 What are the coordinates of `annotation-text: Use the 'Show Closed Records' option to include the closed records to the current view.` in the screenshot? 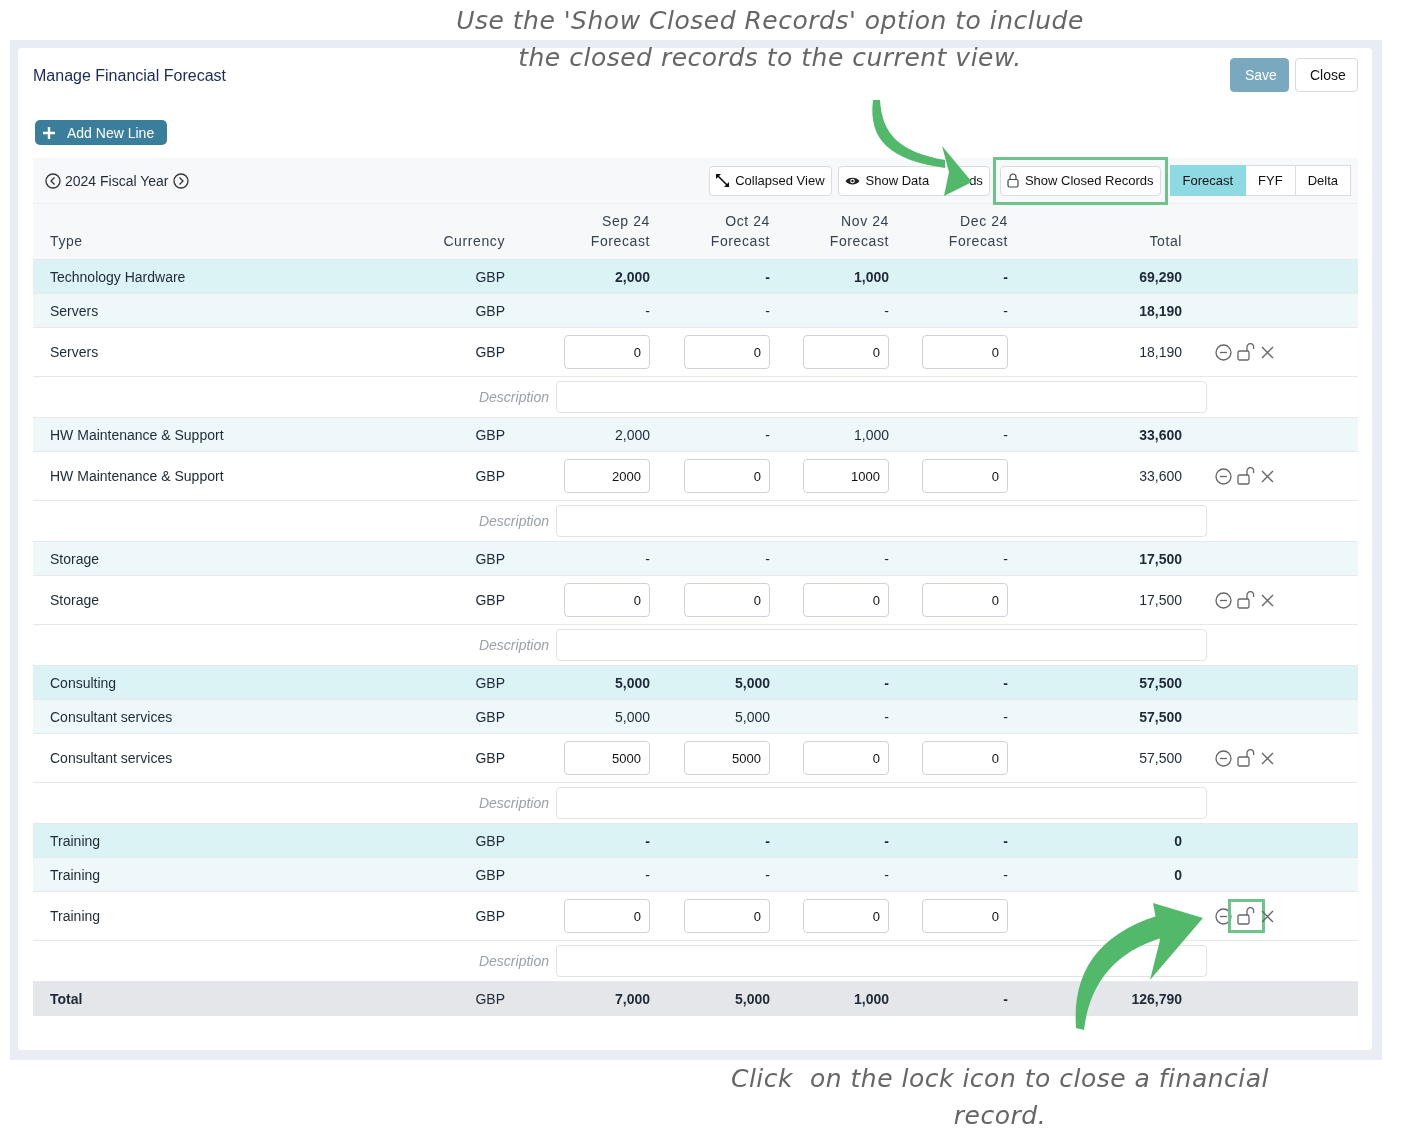 It's located at (770, 39).